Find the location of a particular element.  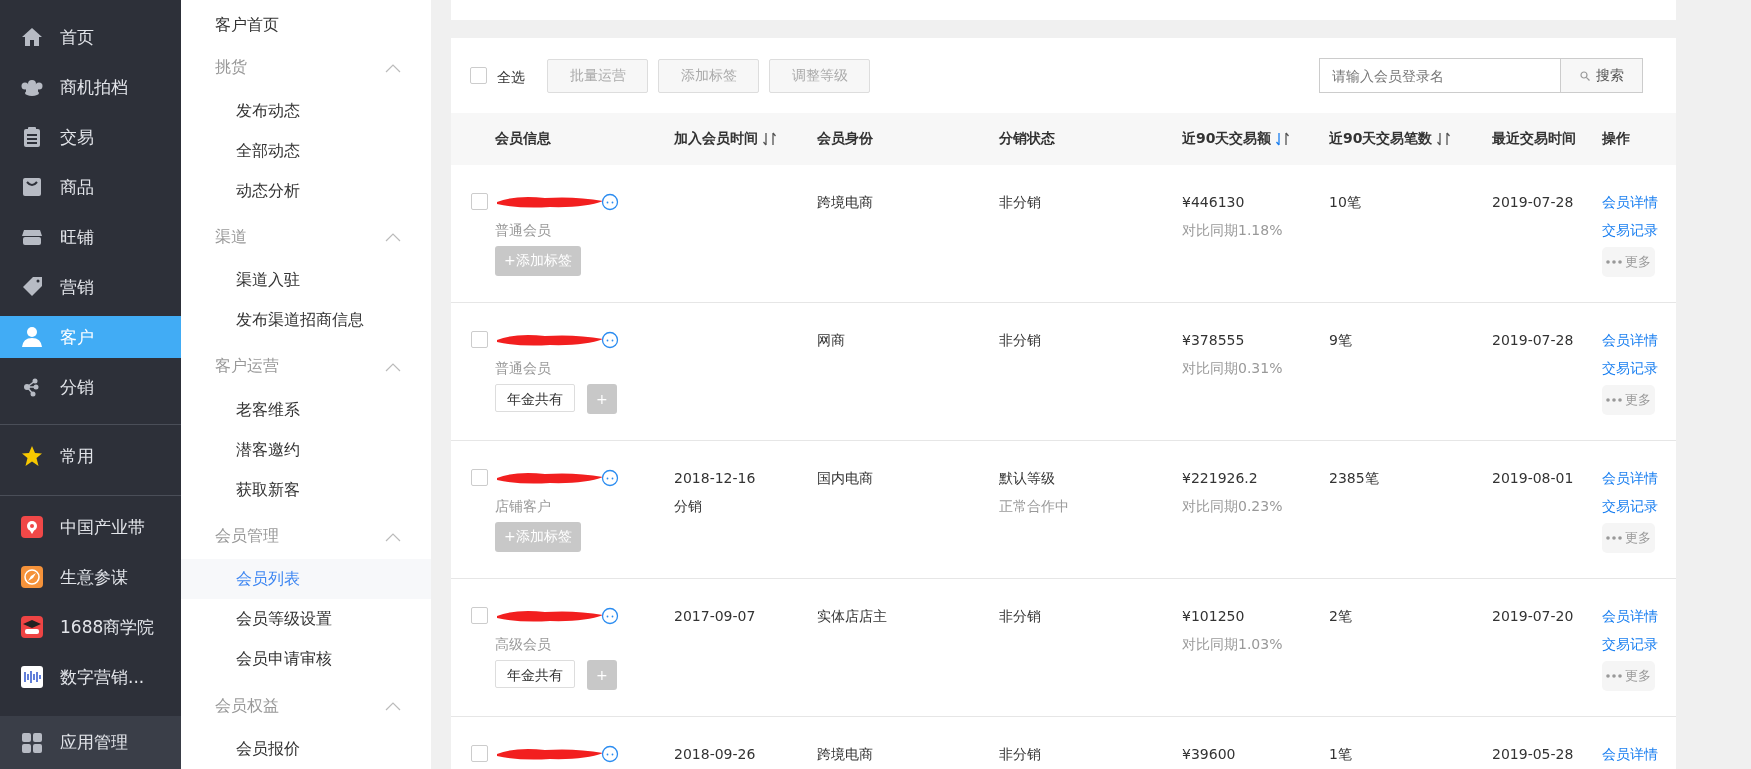

trade-amount: ¥221926.2 is located at coordinates (1220, 478).